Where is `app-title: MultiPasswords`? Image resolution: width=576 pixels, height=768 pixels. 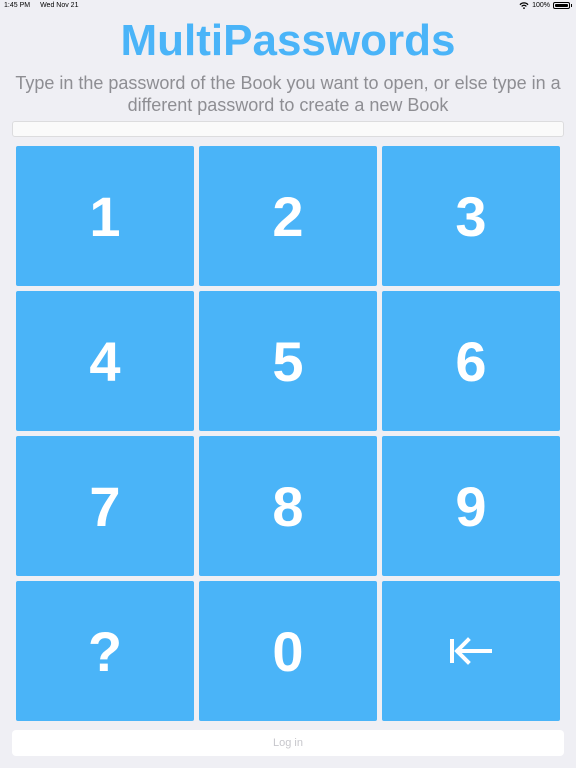 app-title: MultiPasswords is located at coordinates (288, 40).